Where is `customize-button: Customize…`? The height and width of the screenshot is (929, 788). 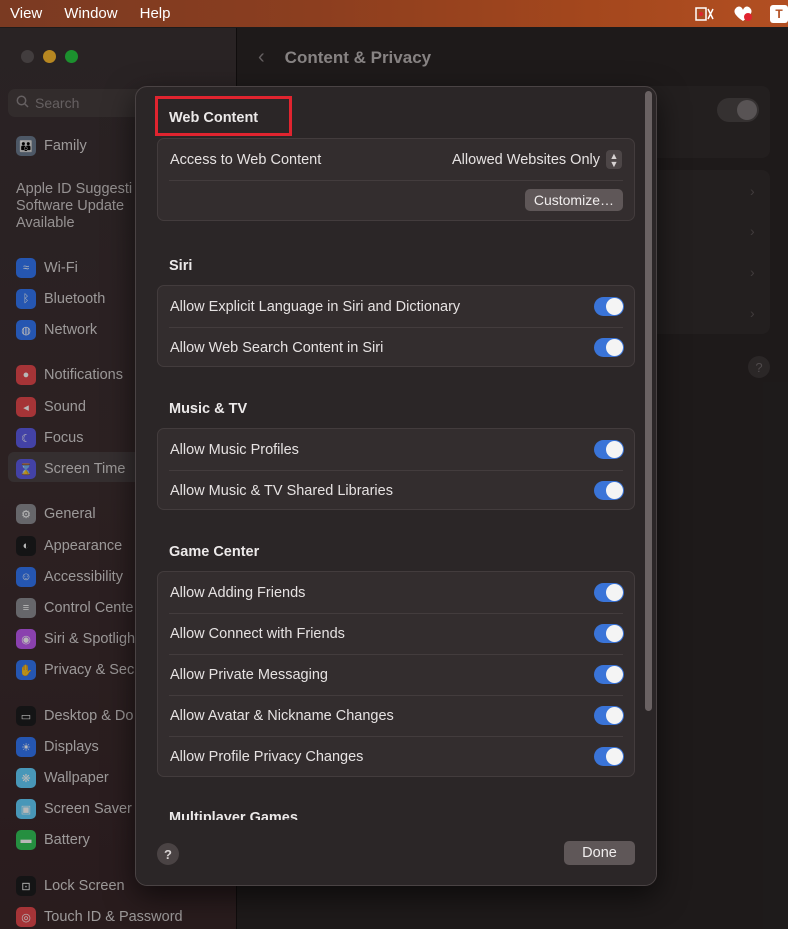 customize-button: Customize… is located at coordinates (573, 200).